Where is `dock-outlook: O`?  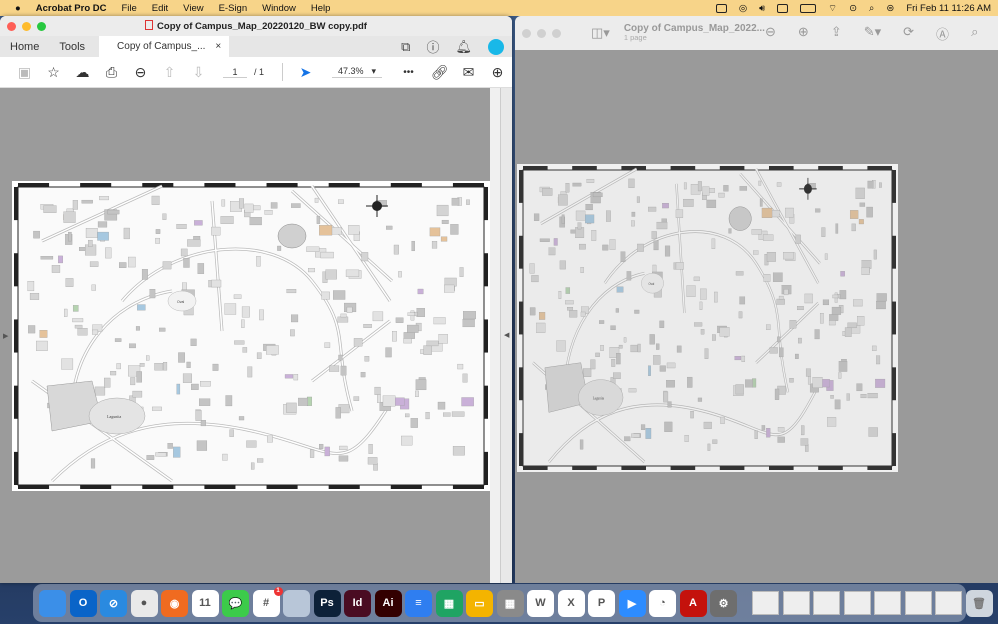
dock-outlook: O is located at coordinates (83, 603).